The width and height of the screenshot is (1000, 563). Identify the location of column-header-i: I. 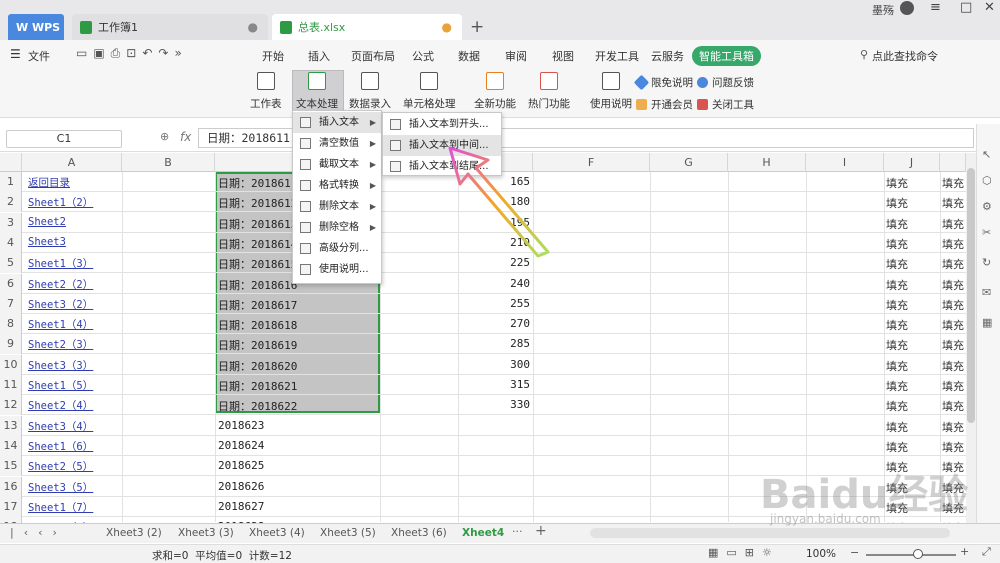
(845, 162).